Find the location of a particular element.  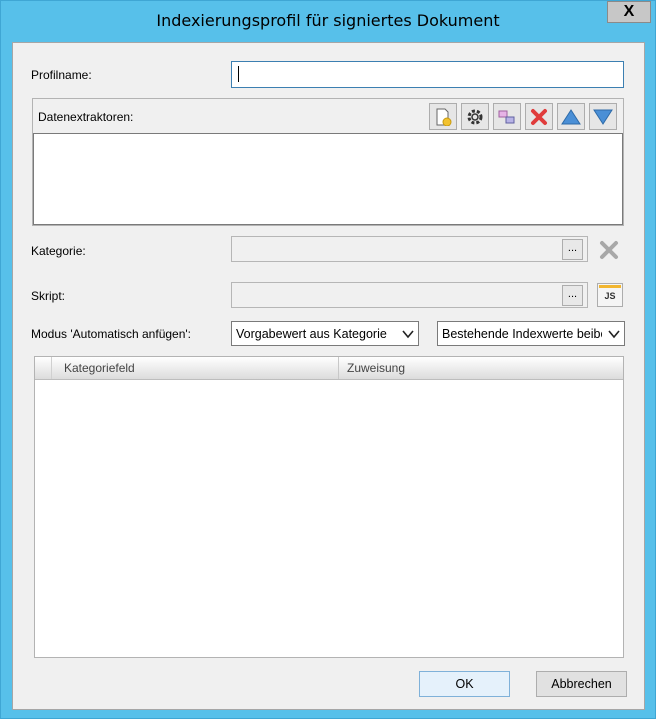

move-down-button is located at coordinates (603, 116).